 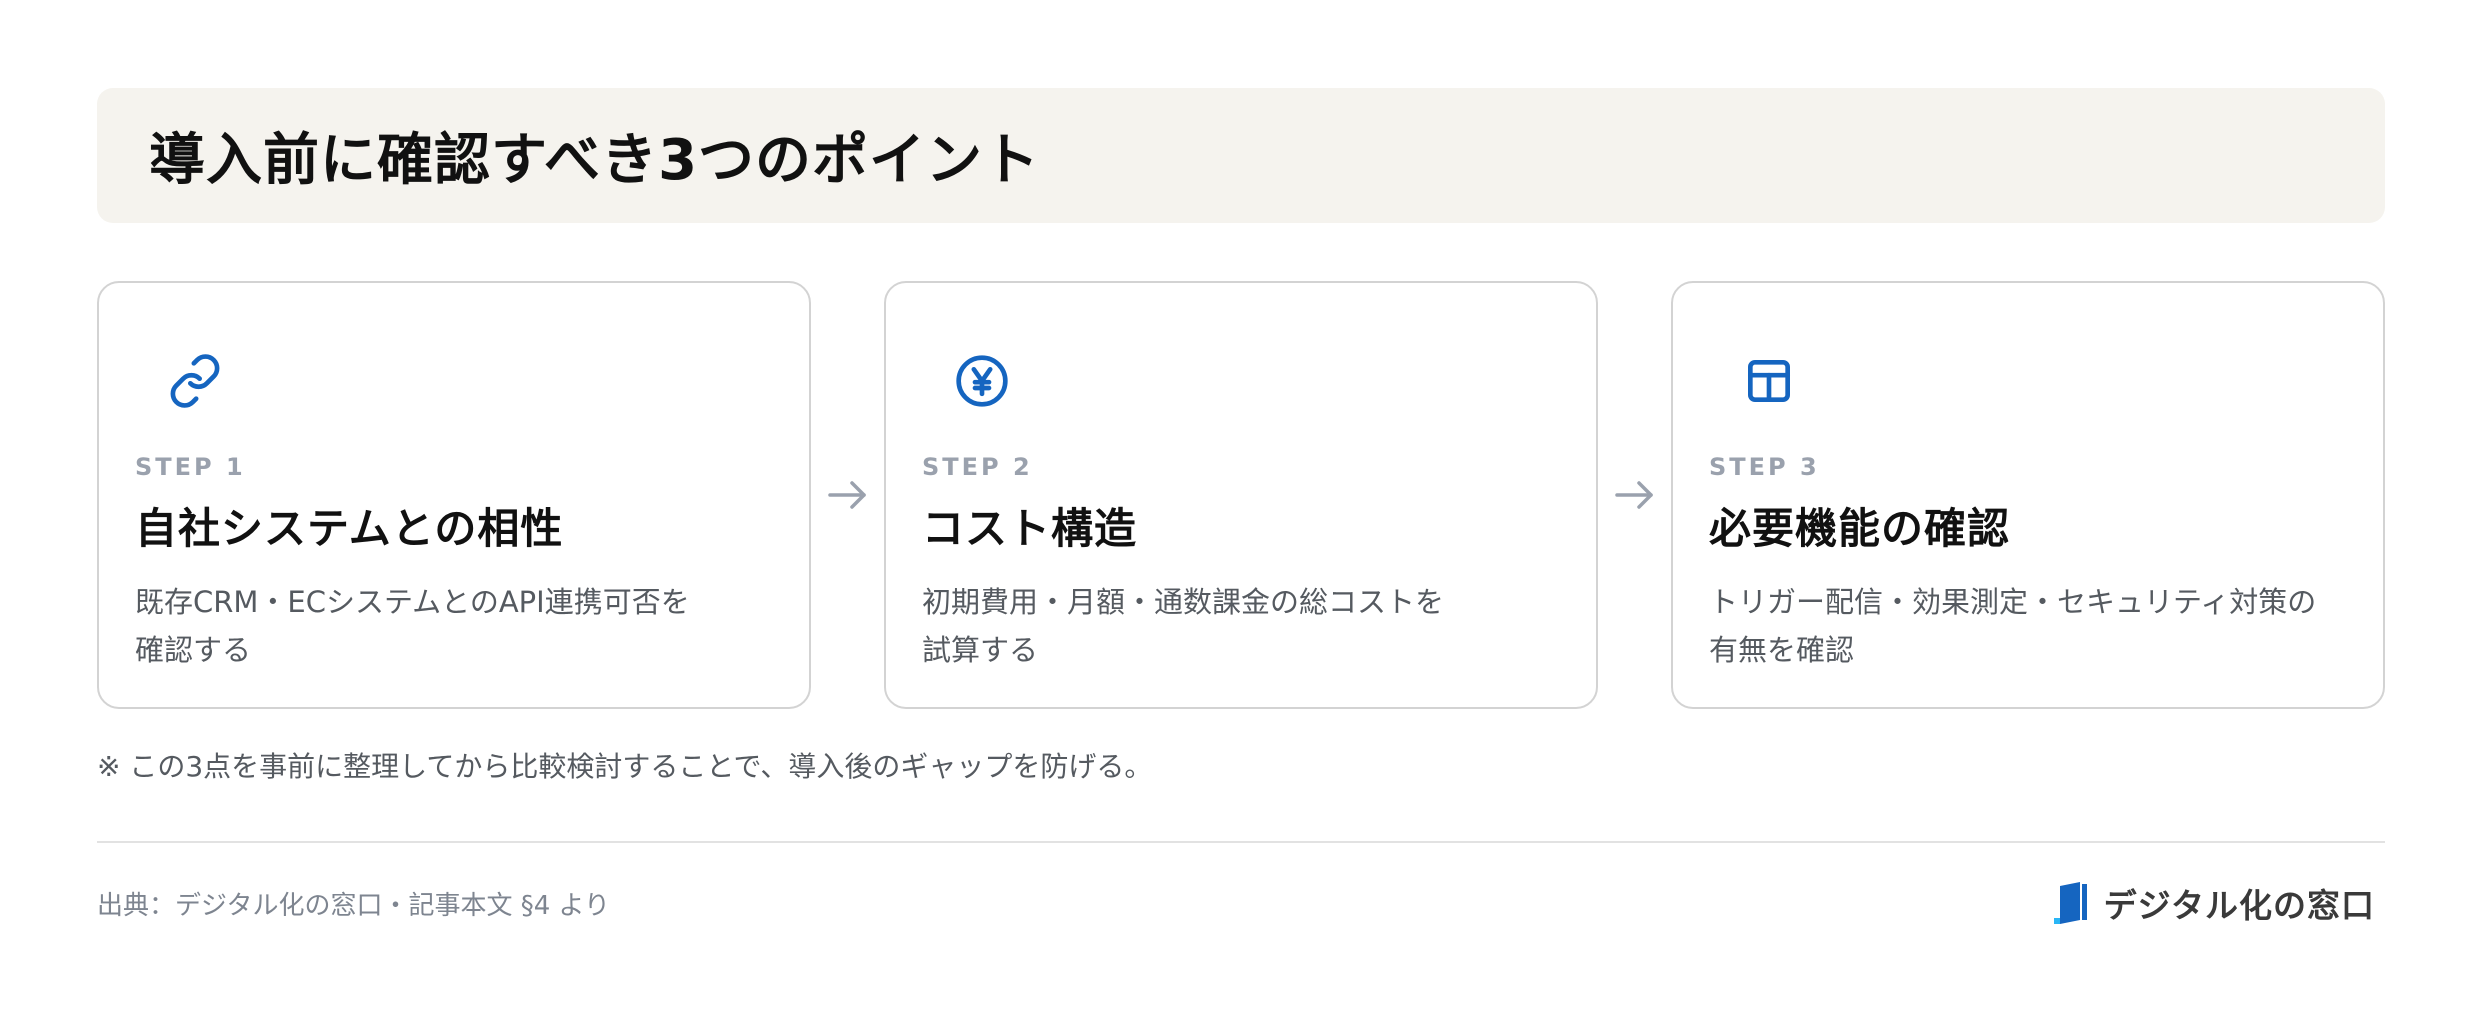 What do you see at coordinates (2239, 905) in the screenshot?
I see `brand-name: デジタル化の窓口` at bounding box center [2239, 905].